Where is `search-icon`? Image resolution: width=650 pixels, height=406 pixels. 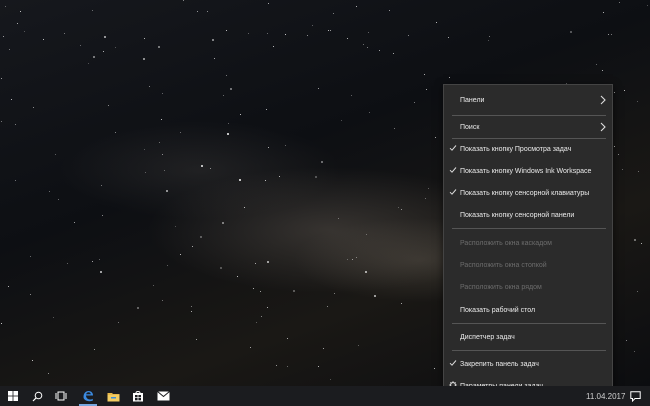
search-icon is located at coordinates (37, 396).